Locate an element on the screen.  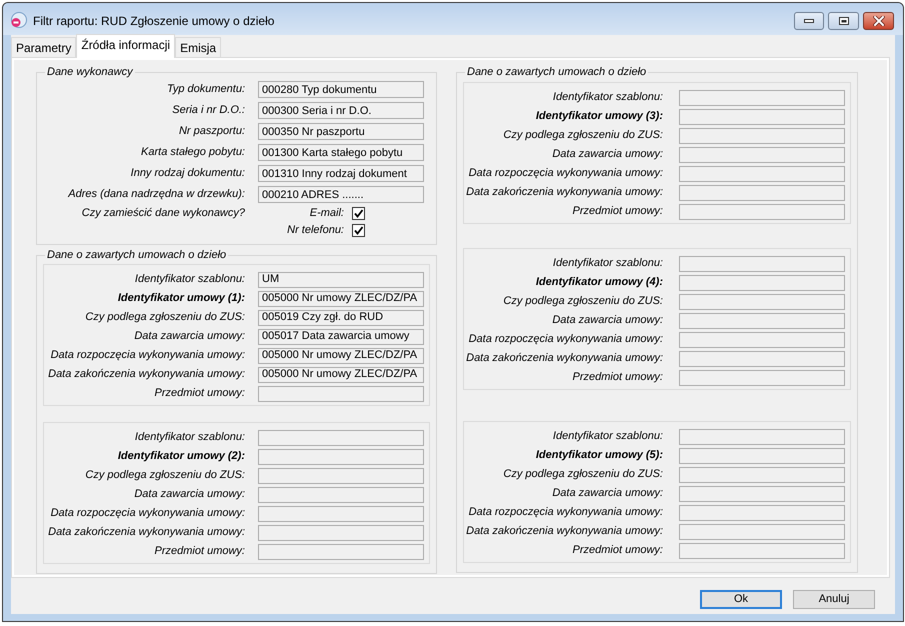
field-label: Identyfikator umowy (5): is located at coordinates (598, 456).